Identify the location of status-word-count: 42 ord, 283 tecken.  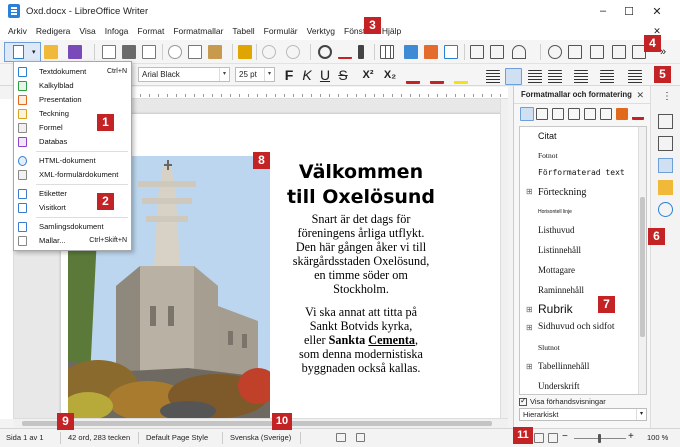
(99, 437).